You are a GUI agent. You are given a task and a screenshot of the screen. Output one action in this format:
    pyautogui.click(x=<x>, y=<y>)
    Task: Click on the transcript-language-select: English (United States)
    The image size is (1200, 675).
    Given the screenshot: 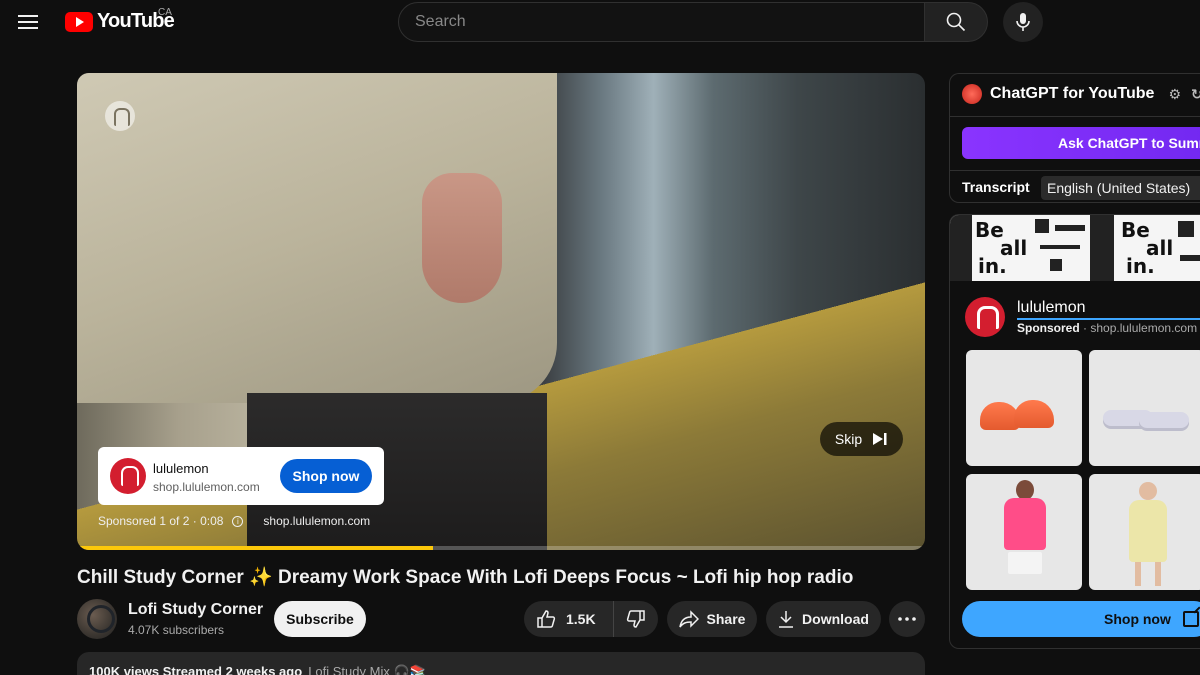 What is the action you would take?
    pyautogui.click(x=1120, y=188)
    